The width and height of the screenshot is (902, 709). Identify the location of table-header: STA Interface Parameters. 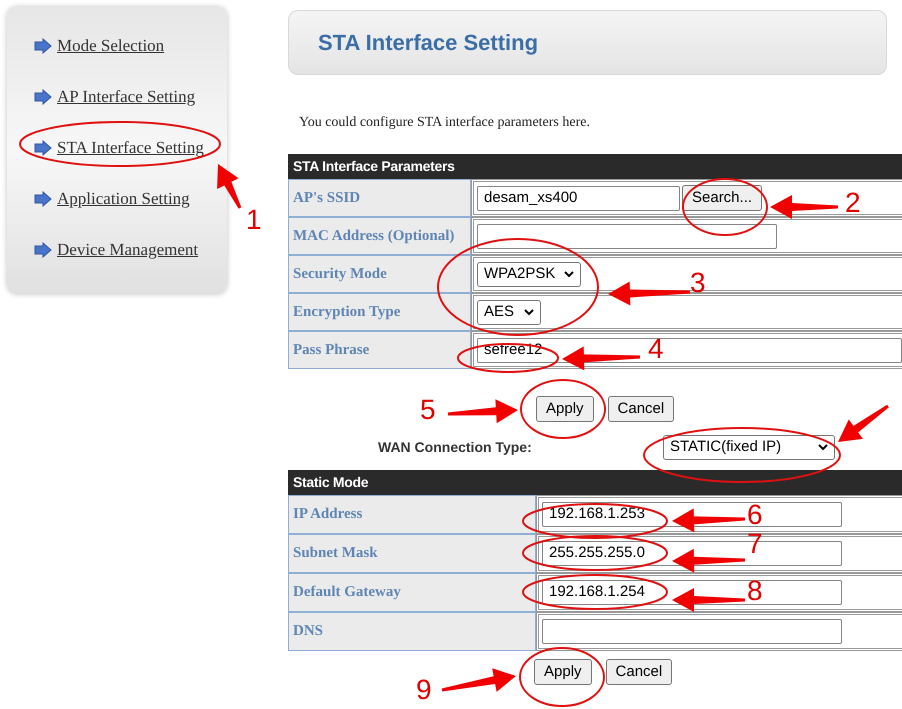
(595, 166).